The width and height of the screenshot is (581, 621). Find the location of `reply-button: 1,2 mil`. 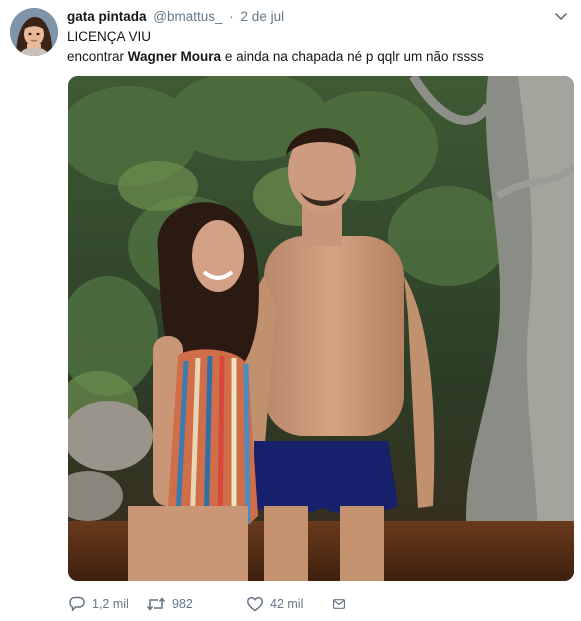

reply-button: 1,2 mil is located at coordinates (103, 604).